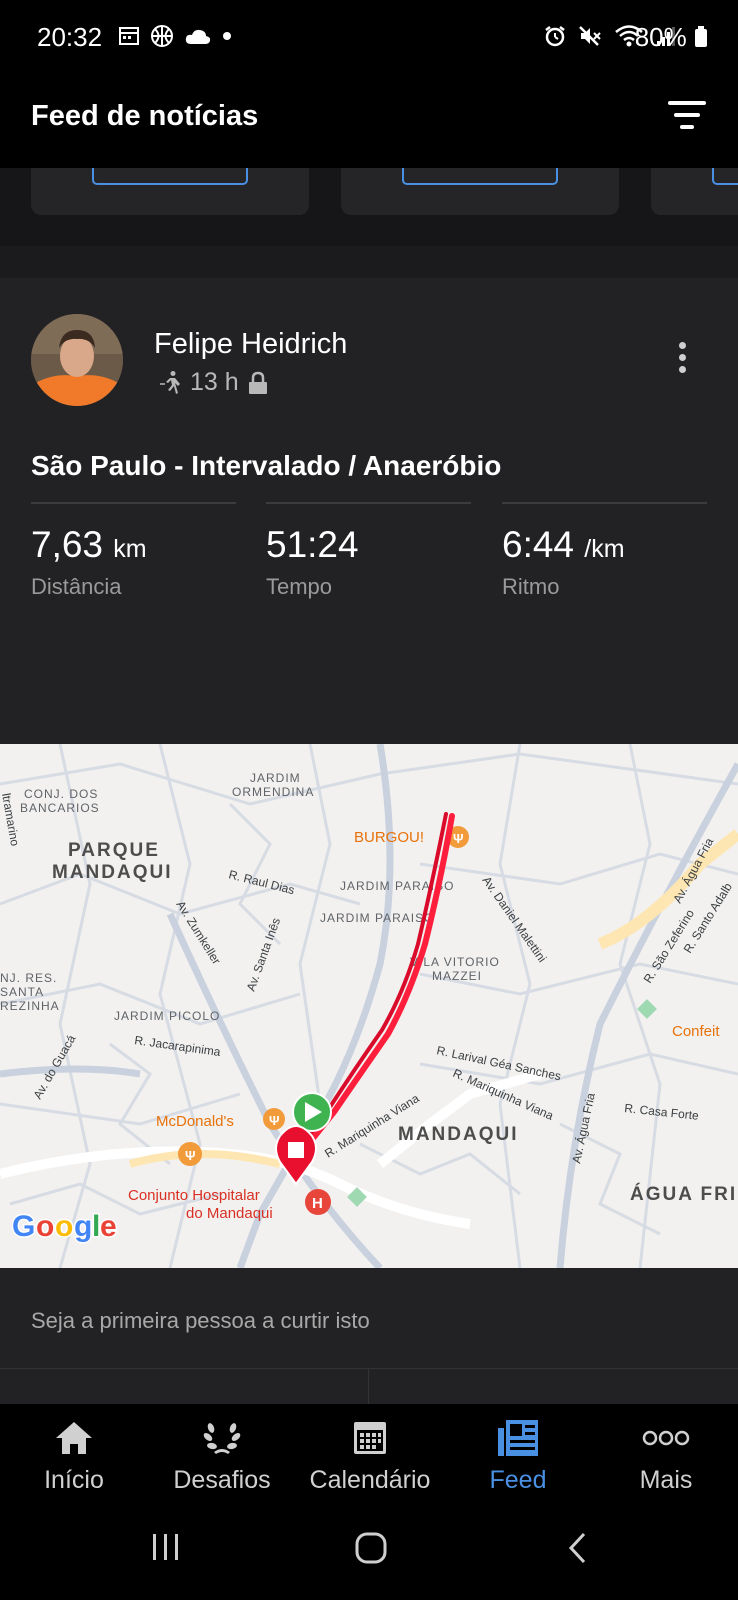 The width and height of the screenshot is (738, 1600). I want to click on battery-icon, so click(701, 36).